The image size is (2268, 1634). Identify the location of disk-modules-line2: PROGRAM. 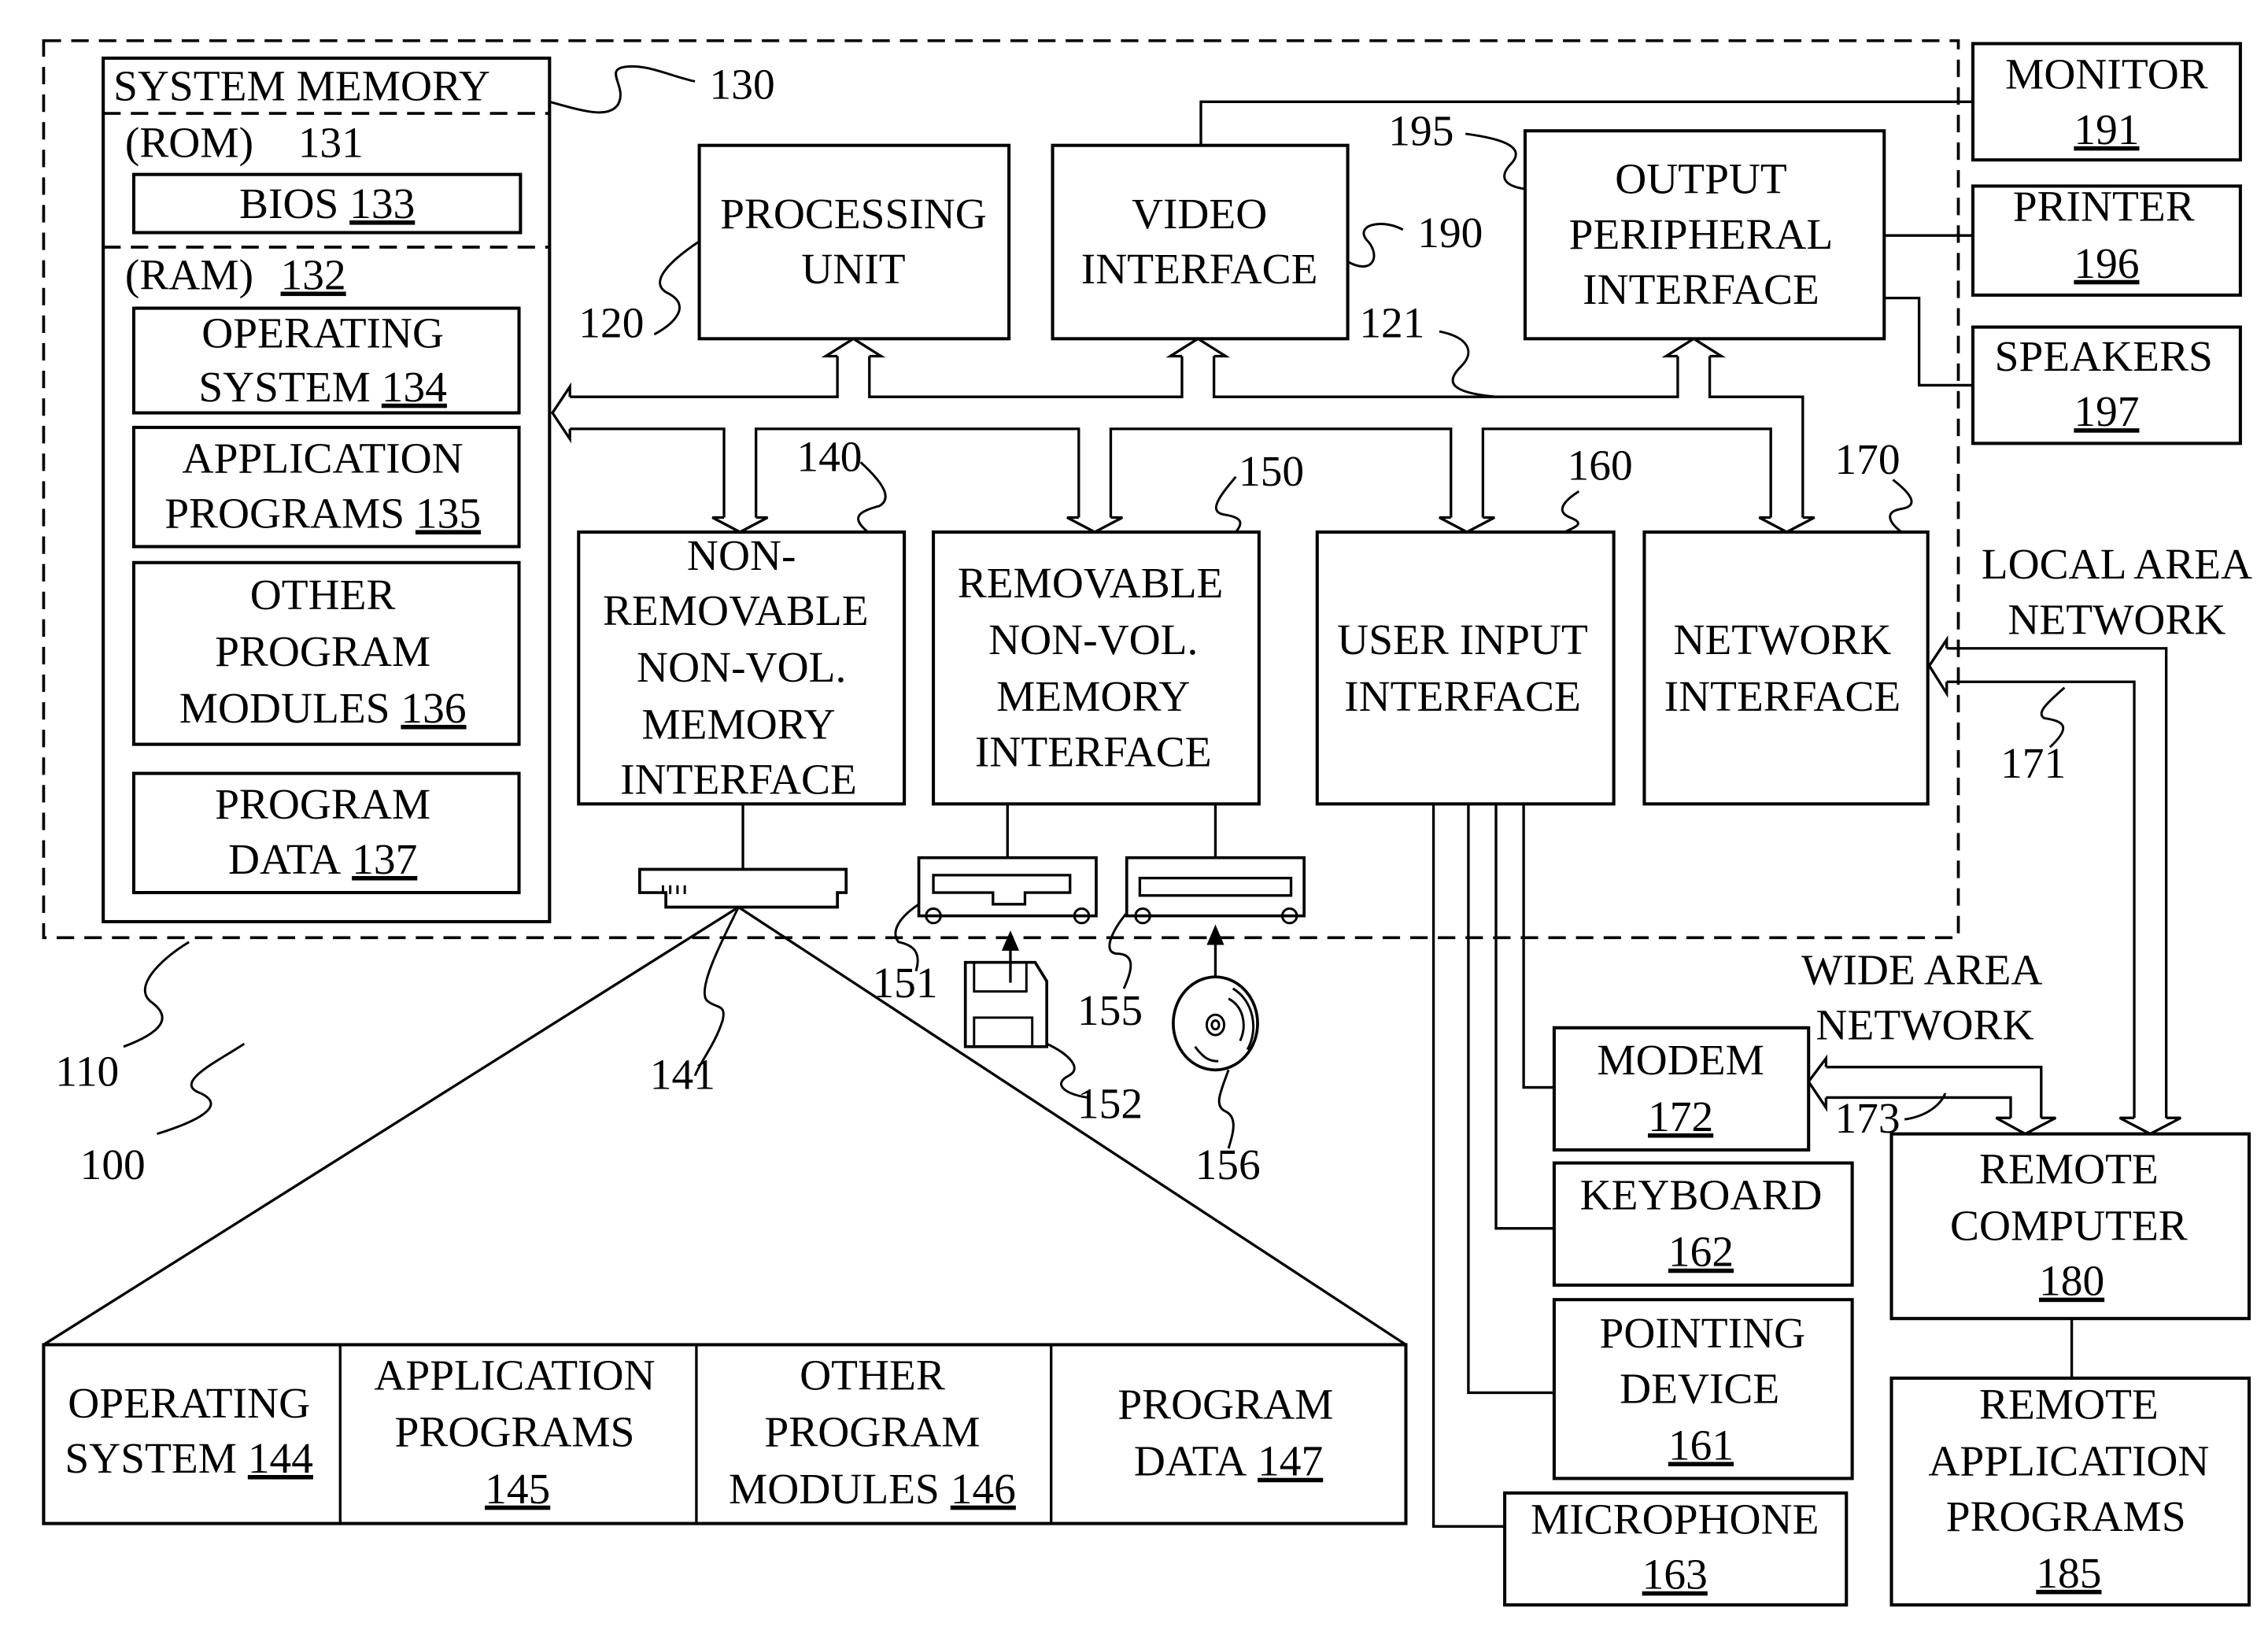
(872, 1432).